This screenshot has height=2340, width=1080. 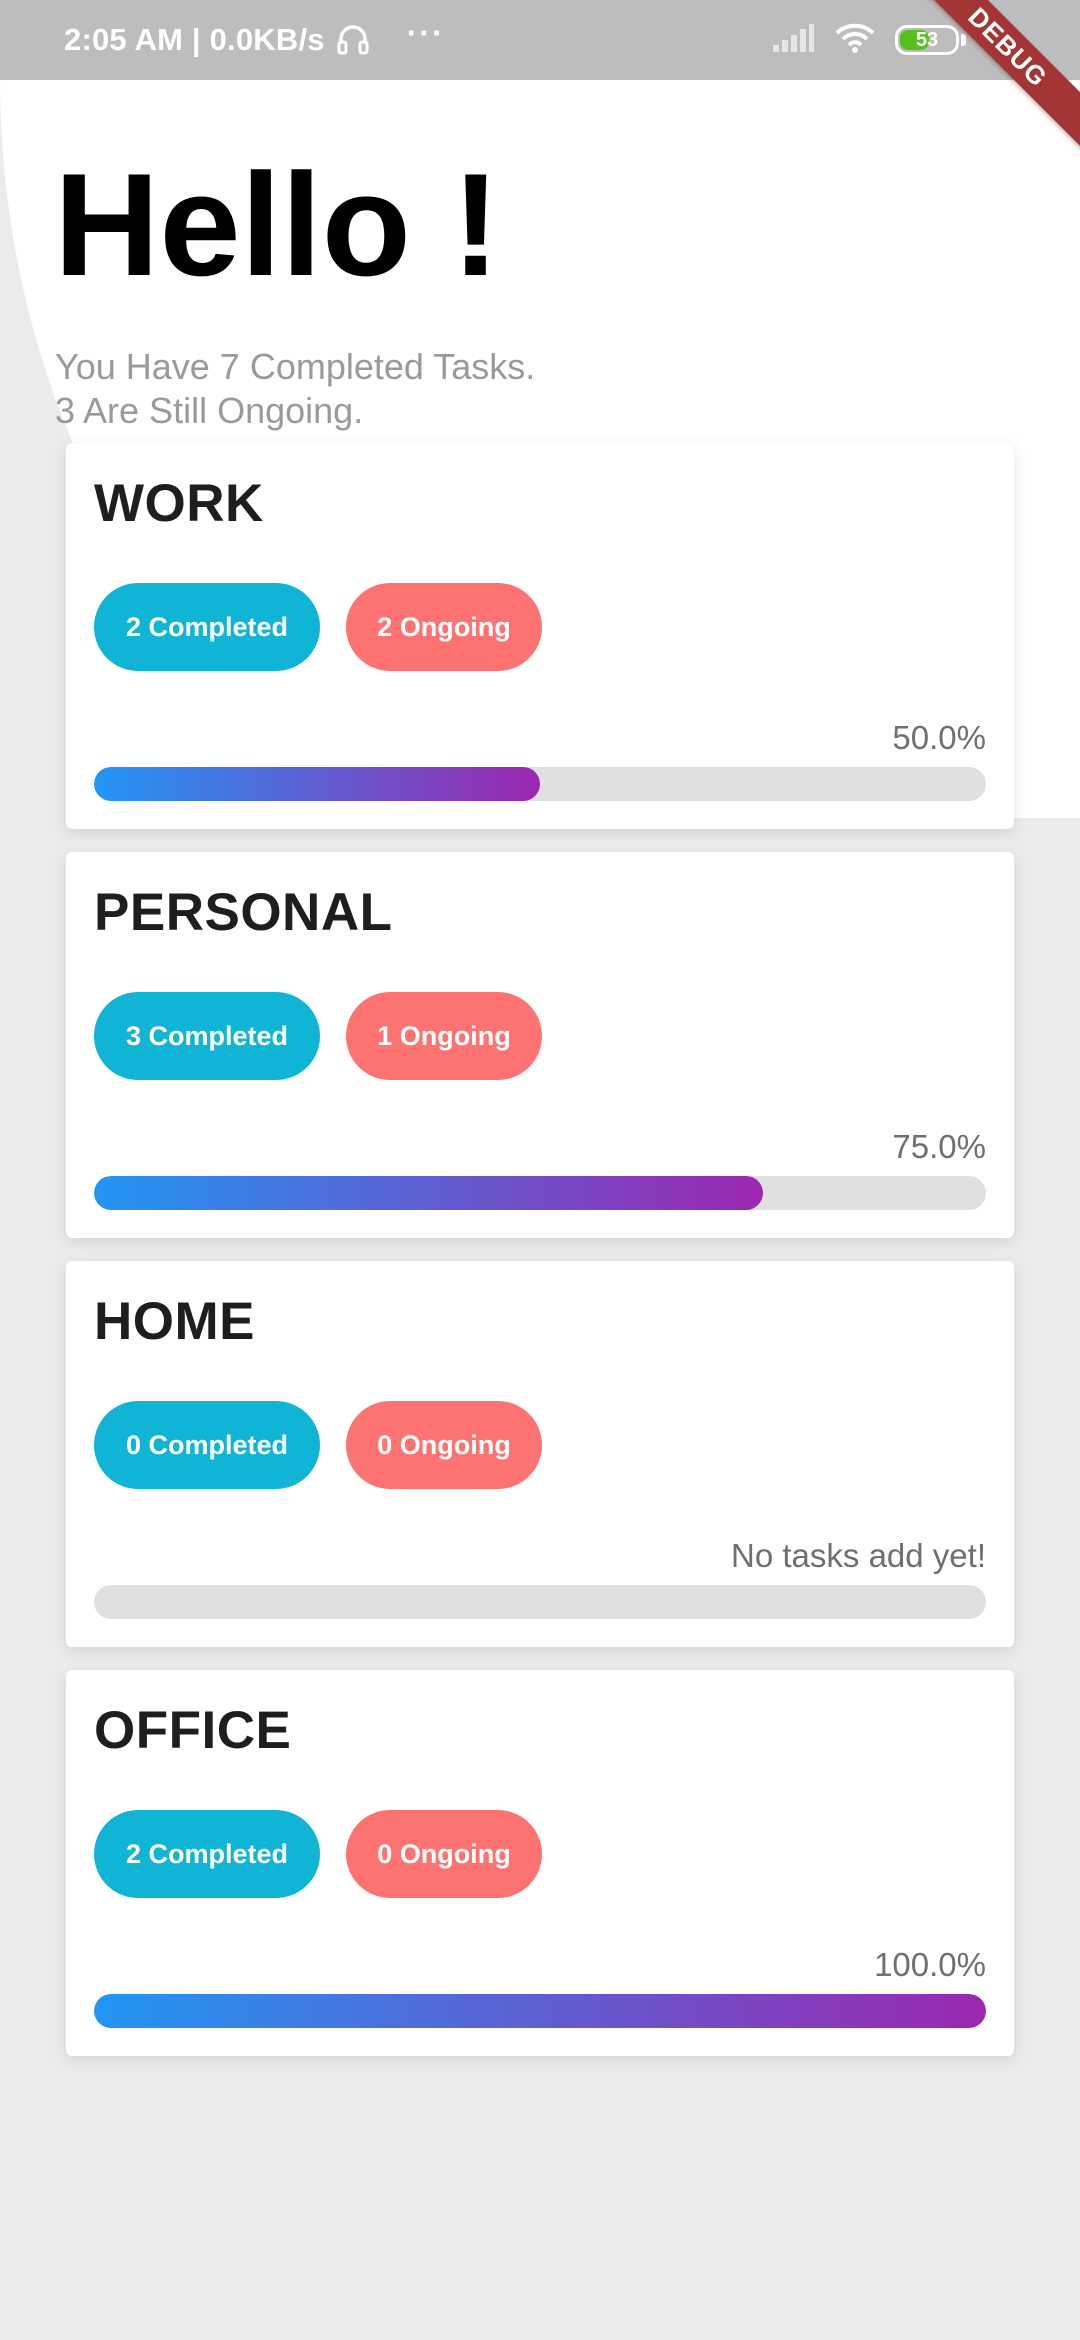 What do you see at coordinates (194, 39) in the screenshot?
I see `status-time: 2:05 AM | 0.0KB/s` at bounding box center [194, 39].